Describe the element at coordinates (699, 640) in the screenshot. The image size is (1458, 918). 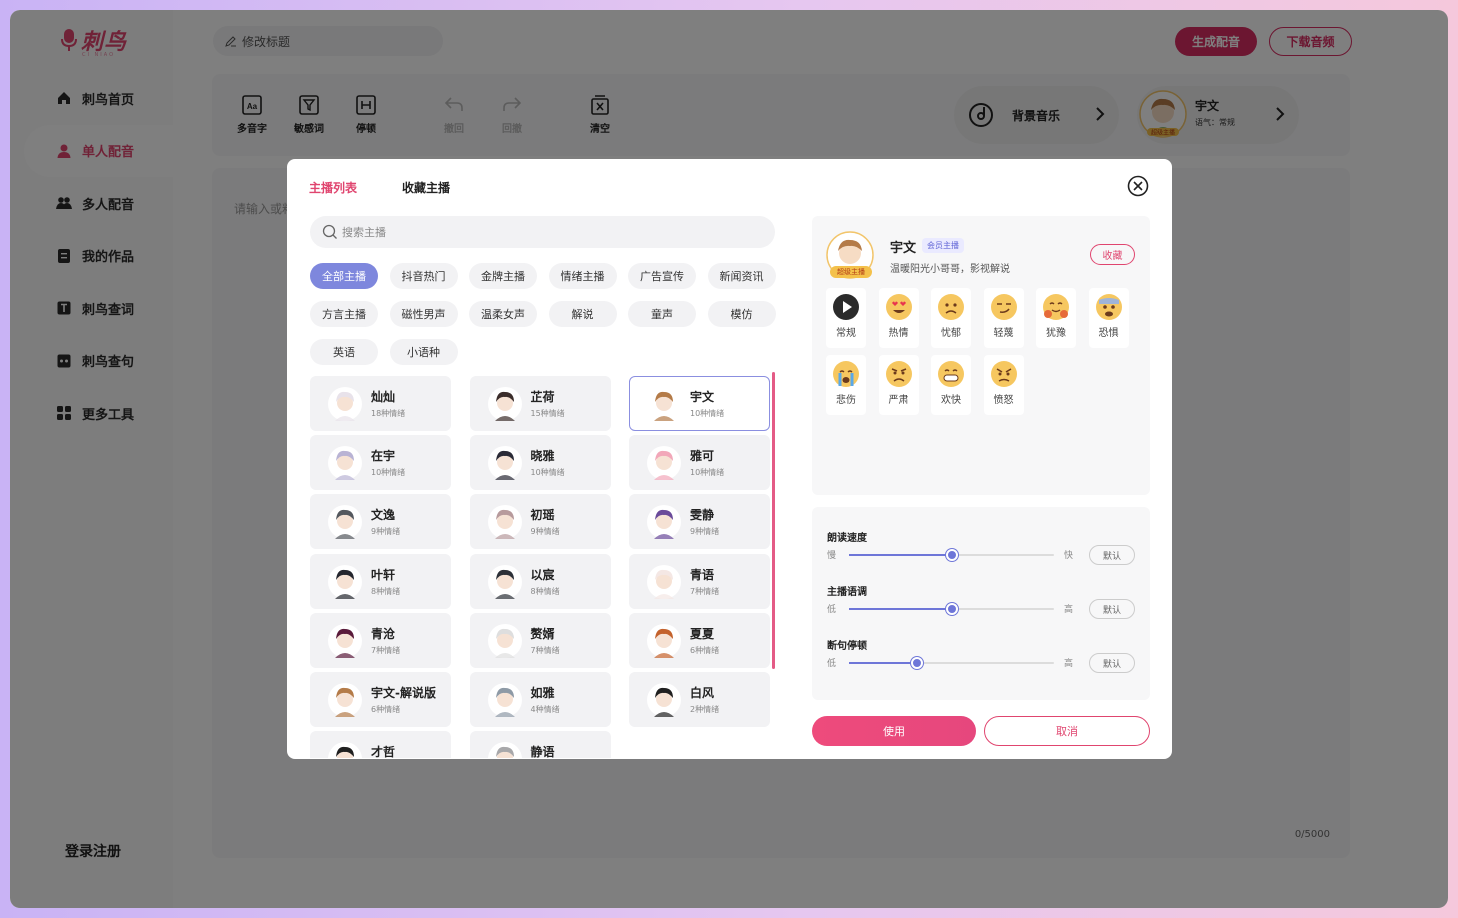
I see `voice-card: 夏夏 6种情绪` at that location.